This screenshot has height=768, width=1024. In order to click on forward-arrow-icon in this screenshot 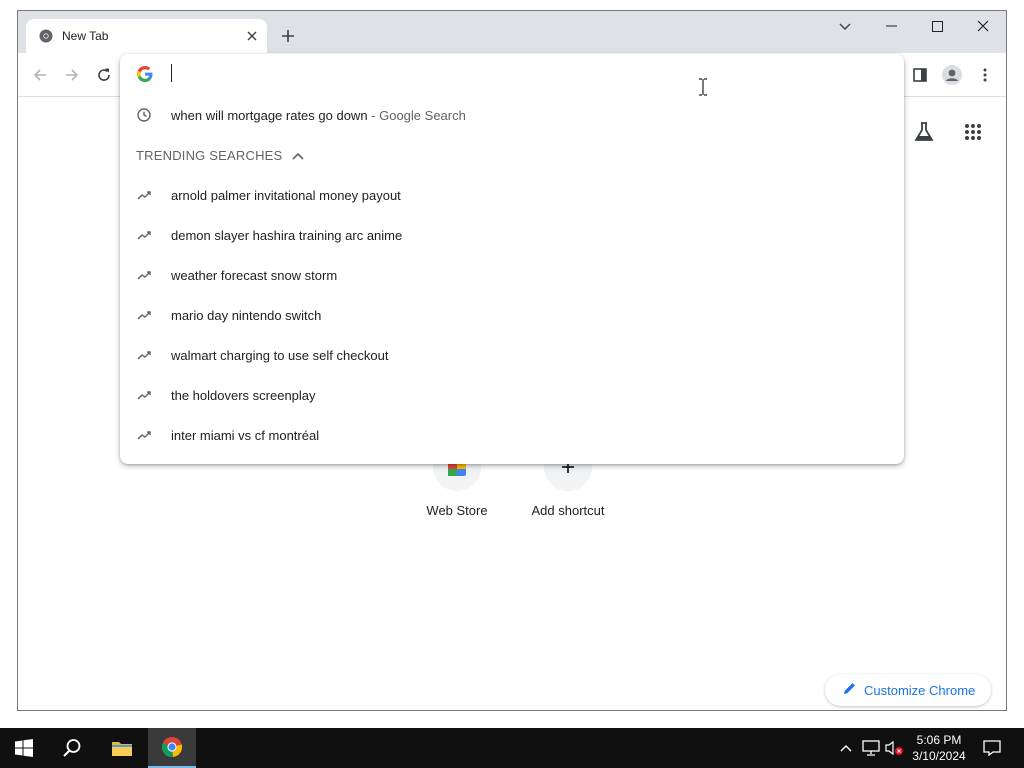, I will do `click(72, 75)`.